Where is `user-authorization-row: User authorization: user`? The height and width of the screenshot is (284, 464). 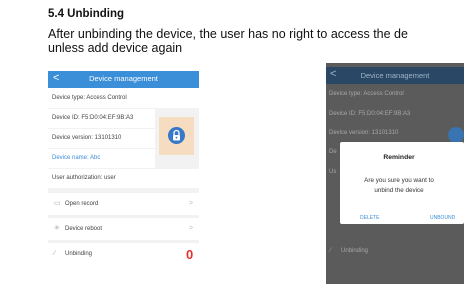
user-authorization-row: User authorization: user is located at coordinates (123, 178).